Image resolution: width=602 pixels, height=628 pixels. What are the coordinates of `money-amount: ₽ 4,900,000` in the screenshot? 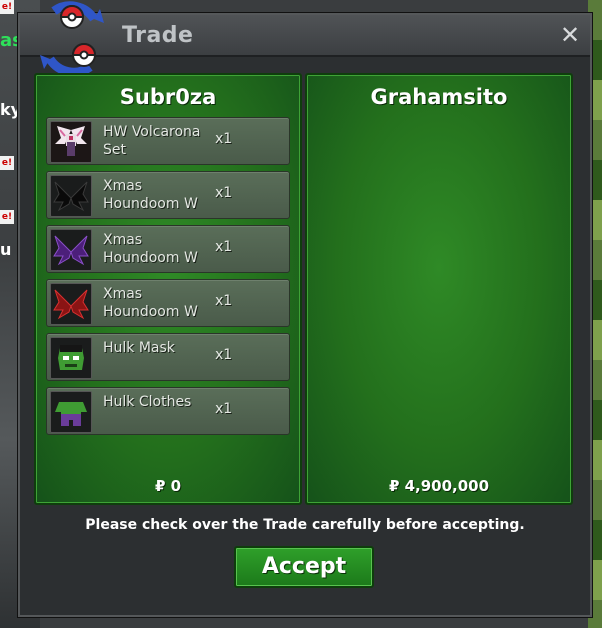 It's located at (439, 486).